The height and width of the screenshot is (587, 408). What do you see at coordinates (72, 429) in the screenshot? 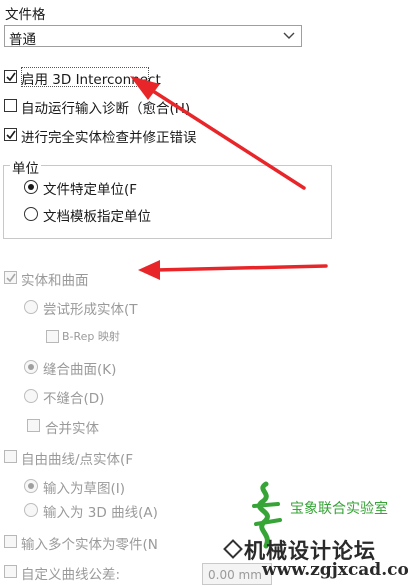
I see `merge-bodies-label: 合并实体` at bounding box center [72, 429].